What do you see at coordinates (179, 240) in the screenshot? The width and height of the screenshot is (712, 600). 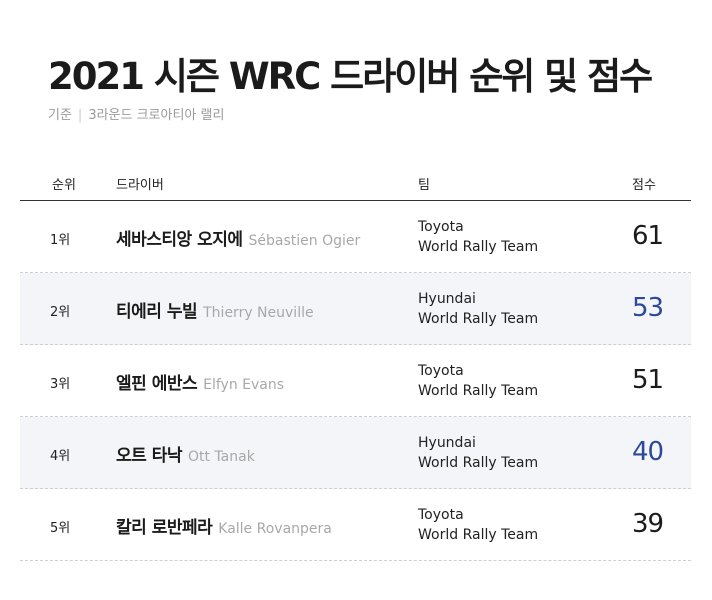 I see `driver-name-ko: 세바스티앙 오지에` at bounding box center [179, 240].